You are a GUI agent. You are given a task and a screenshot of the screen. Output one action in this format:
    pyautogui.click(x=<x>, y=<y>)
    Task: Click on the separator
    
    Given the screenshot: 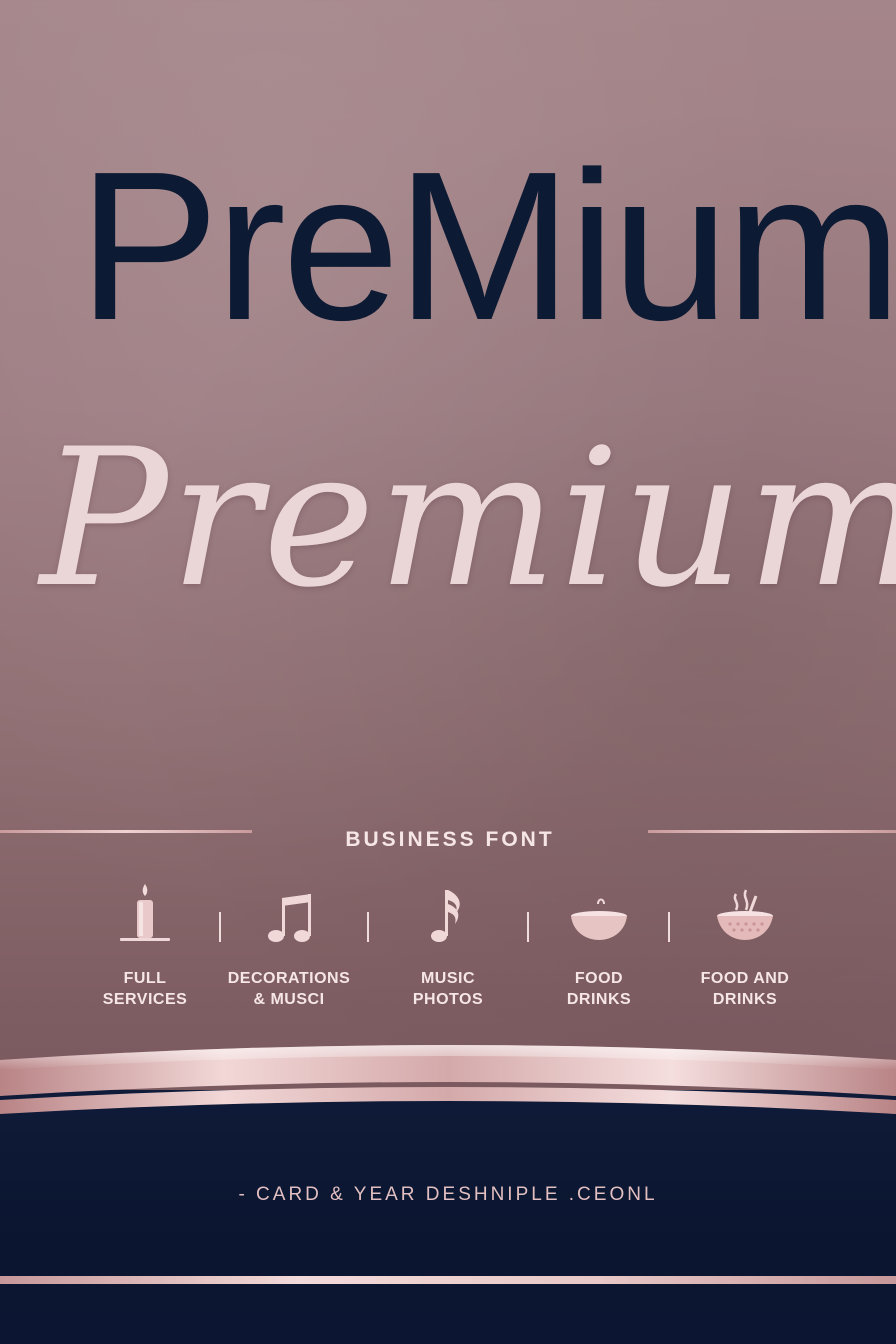 What is the action you would take?
    pyautogui.click(x=368, y=927)
    